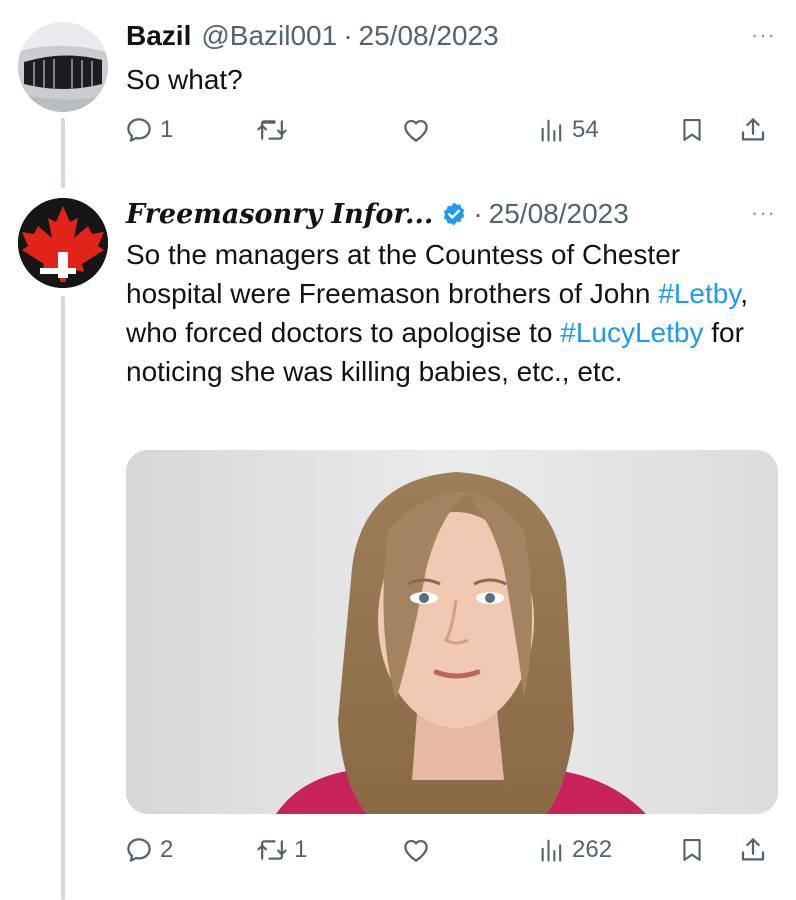 Image resolution: width=796 pixels, height=900 pixels. I want to click on reply-button: 2, so click(148, 850).